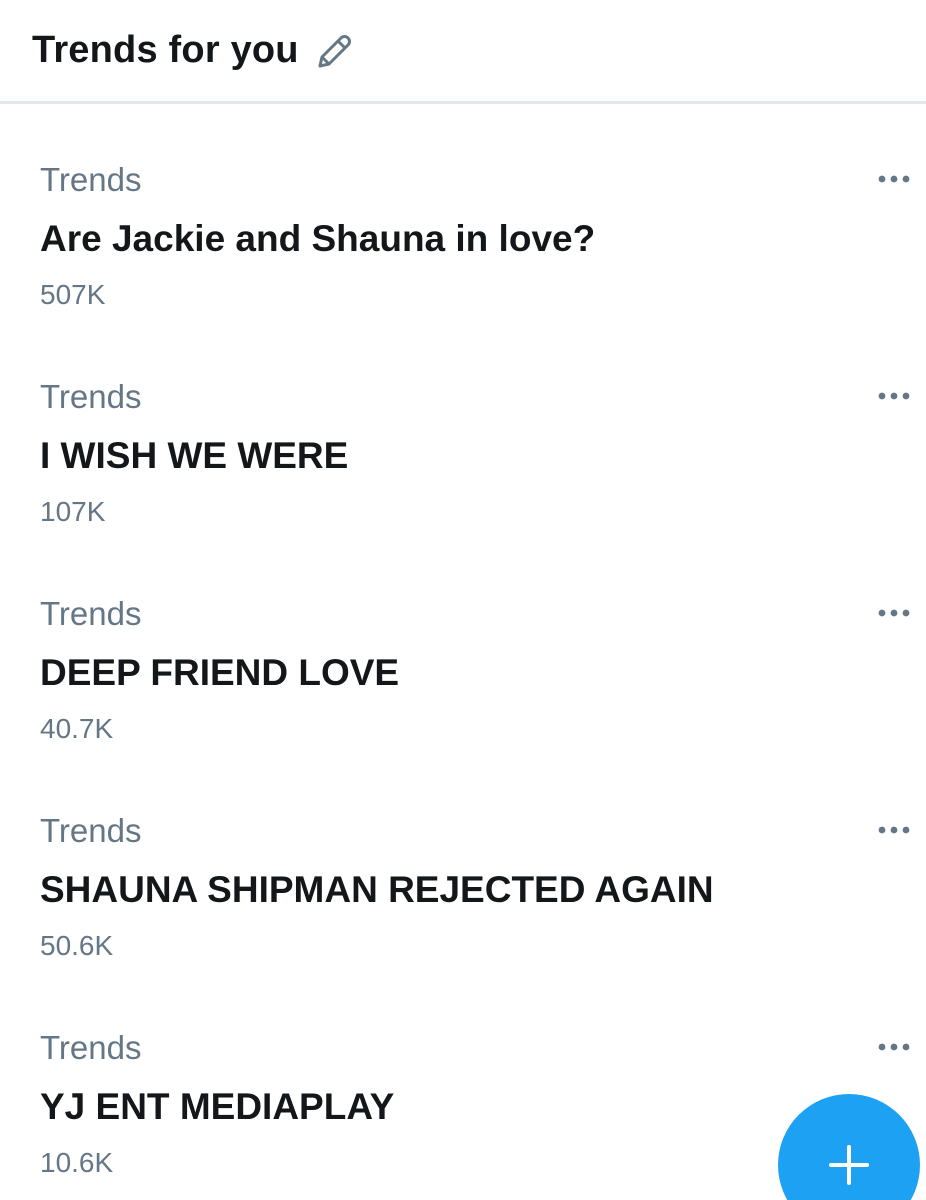 This screenshot has width=926, height=1200. Describe the element at coordinates (165, 50) in the screenshot. I see `page-title: Trends for you` at that location.